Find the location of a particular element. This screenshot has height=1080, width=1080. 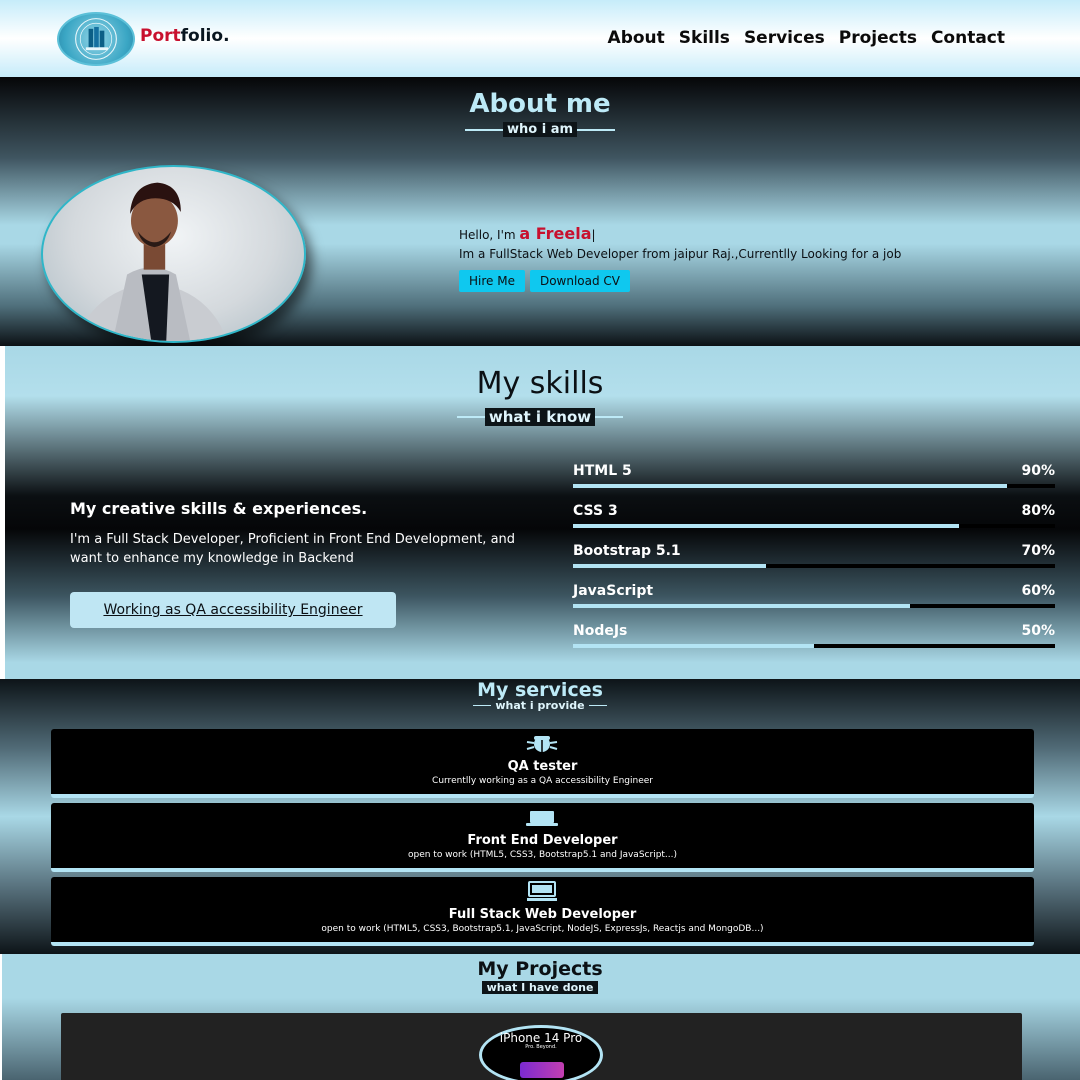

nav-link-about: About is located at coordinates (636, 38).